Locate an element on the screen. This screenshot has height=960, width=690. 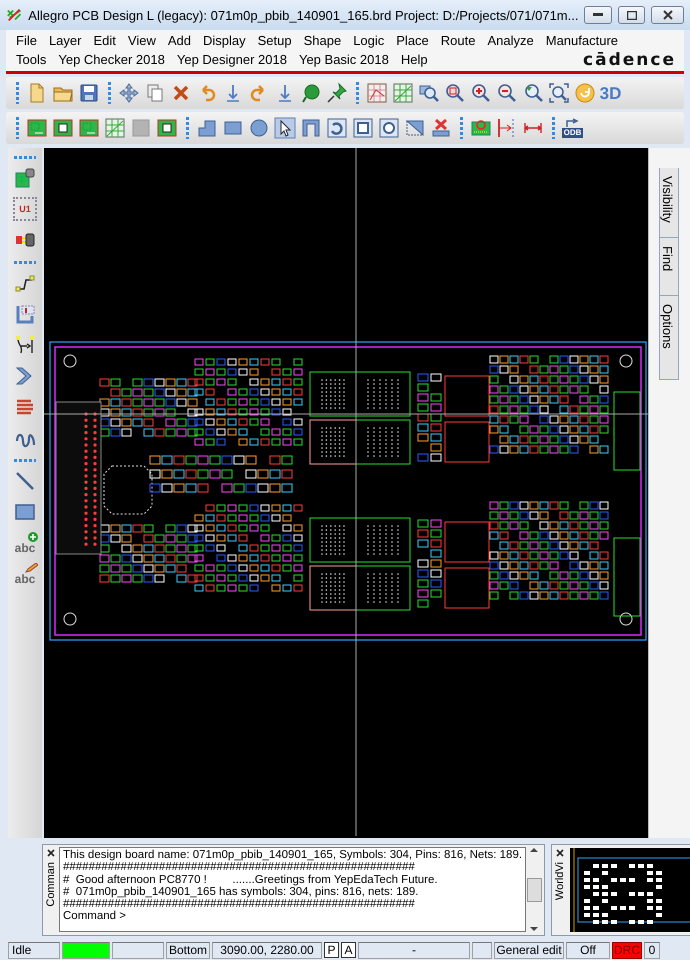
maximize-button is located at coordinates (632, 15).